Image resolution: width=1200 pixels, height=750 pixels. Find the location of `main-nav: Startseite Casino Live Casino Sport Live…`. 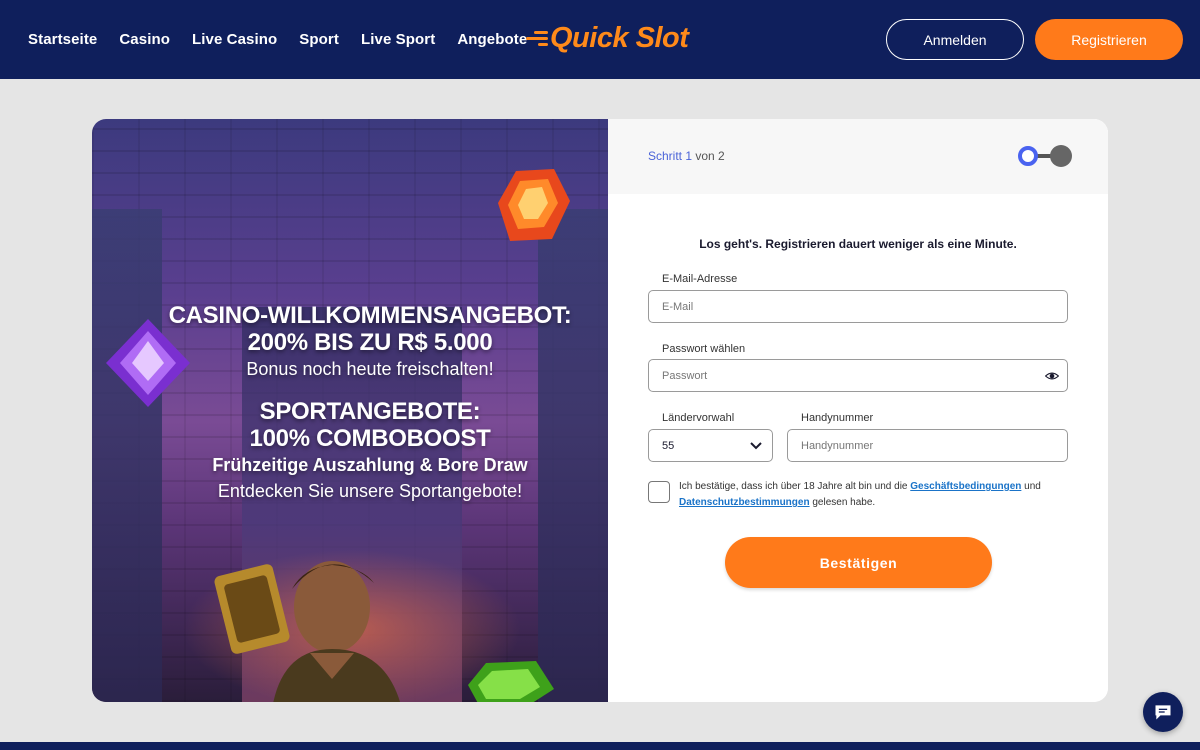

main-nav: Startseite Casino Live Casino Sport Live… is located at coordinates (277, 39).